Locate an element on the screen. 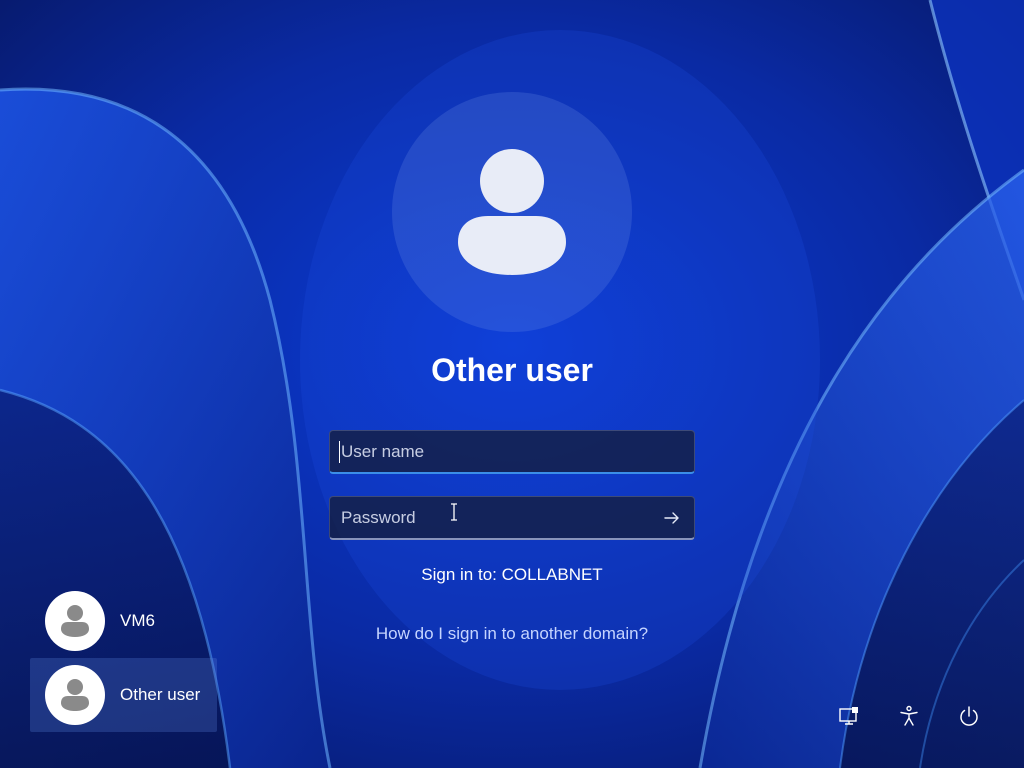 The image size is (1024, 768). power-icon is located at coordinates (969, 716).